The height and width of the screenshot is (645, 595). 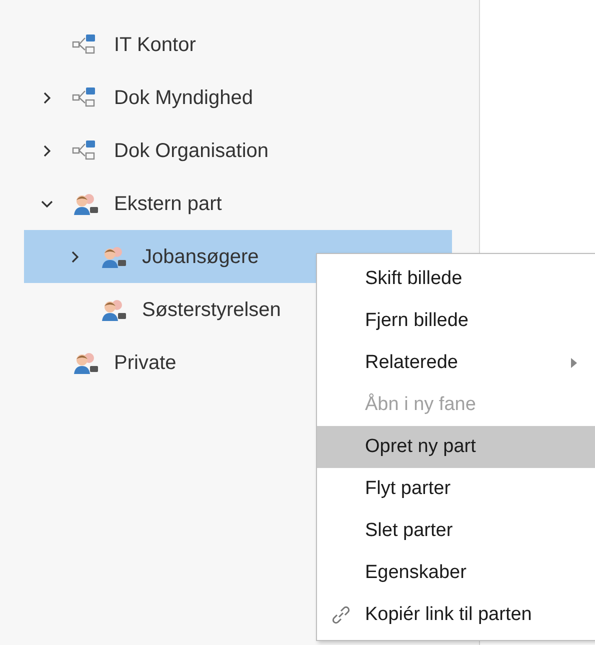 I want to click on menu-item: Kopiér link til parten, so click(x=456, y=615).